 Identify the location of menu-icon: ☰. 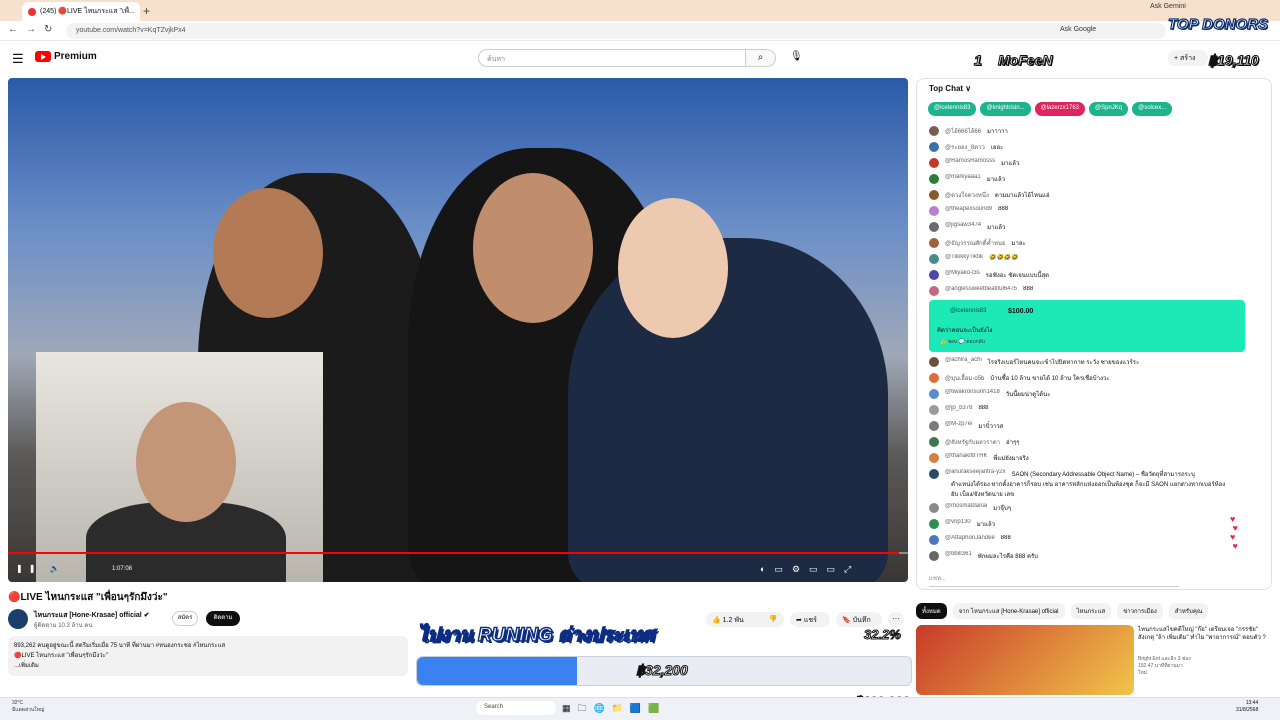
(18, 59).